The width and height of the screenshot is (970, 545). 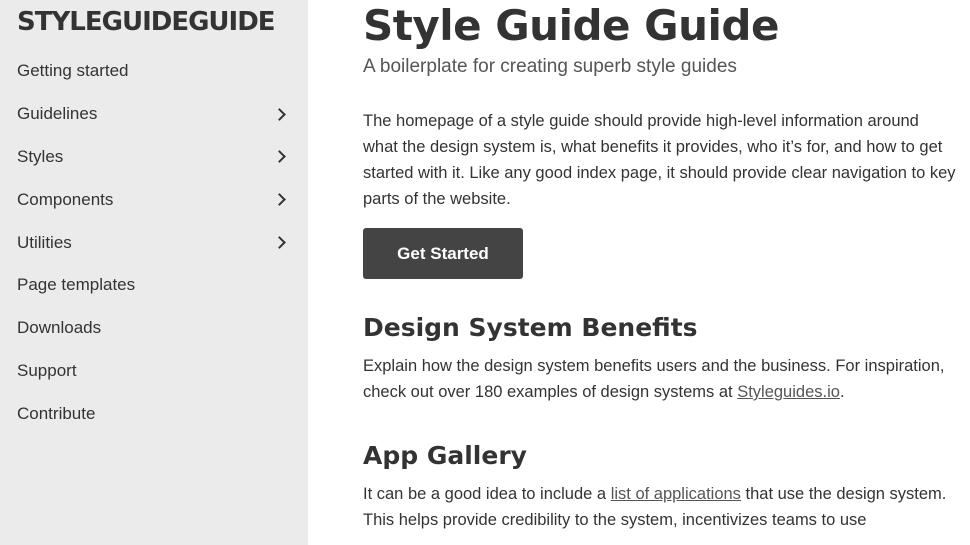 I want to click on sidebar-item-label: Utilities, so click(x=44, y=242).